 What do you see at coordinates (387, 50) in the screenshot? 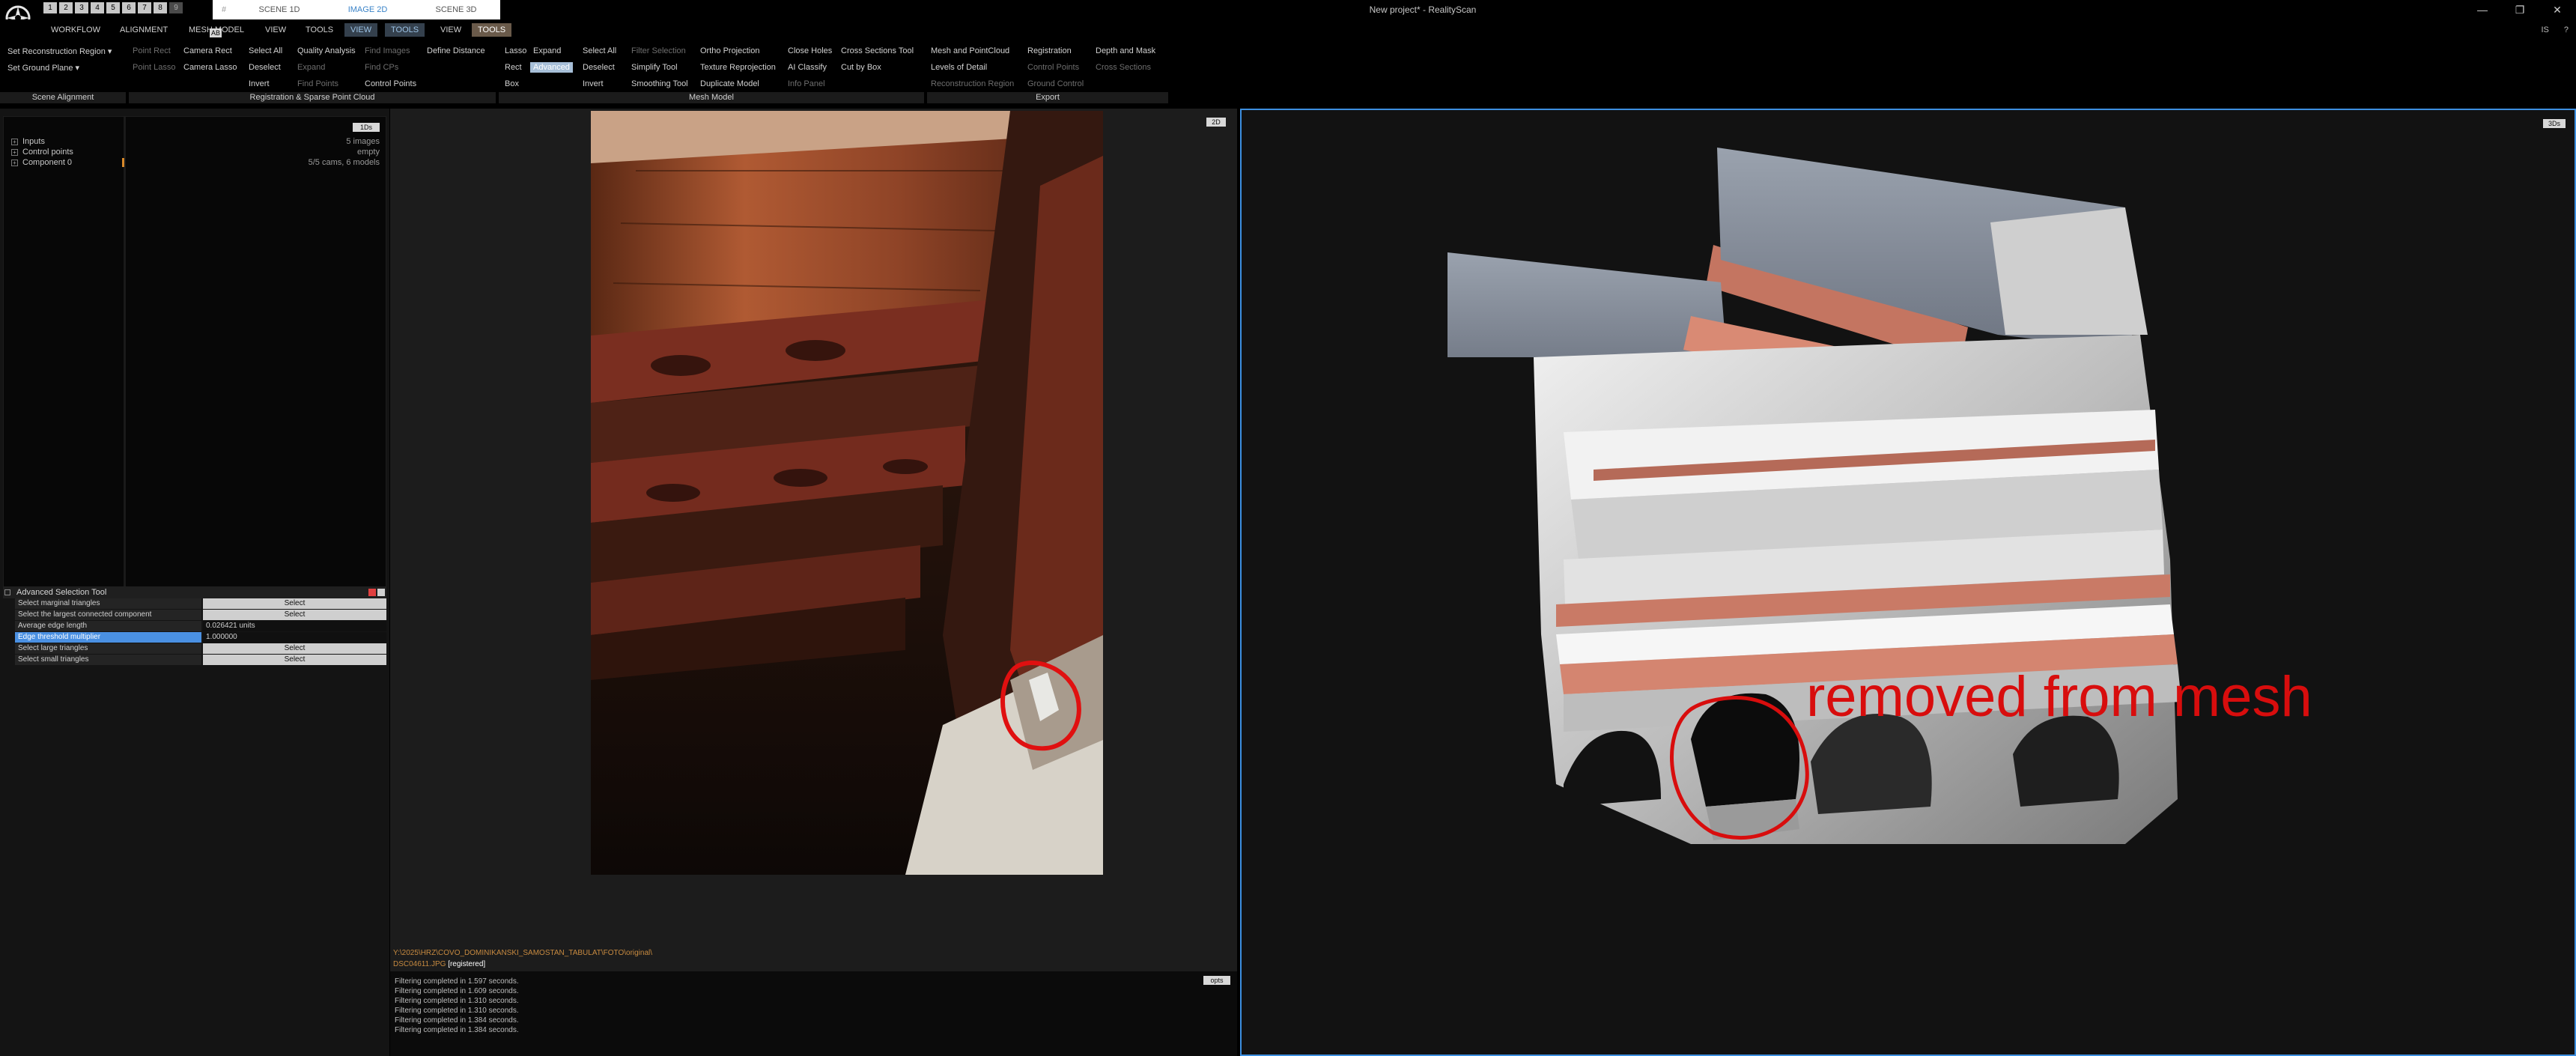
I see `find-images-button: Find Images` at bounding box center [387, 50].